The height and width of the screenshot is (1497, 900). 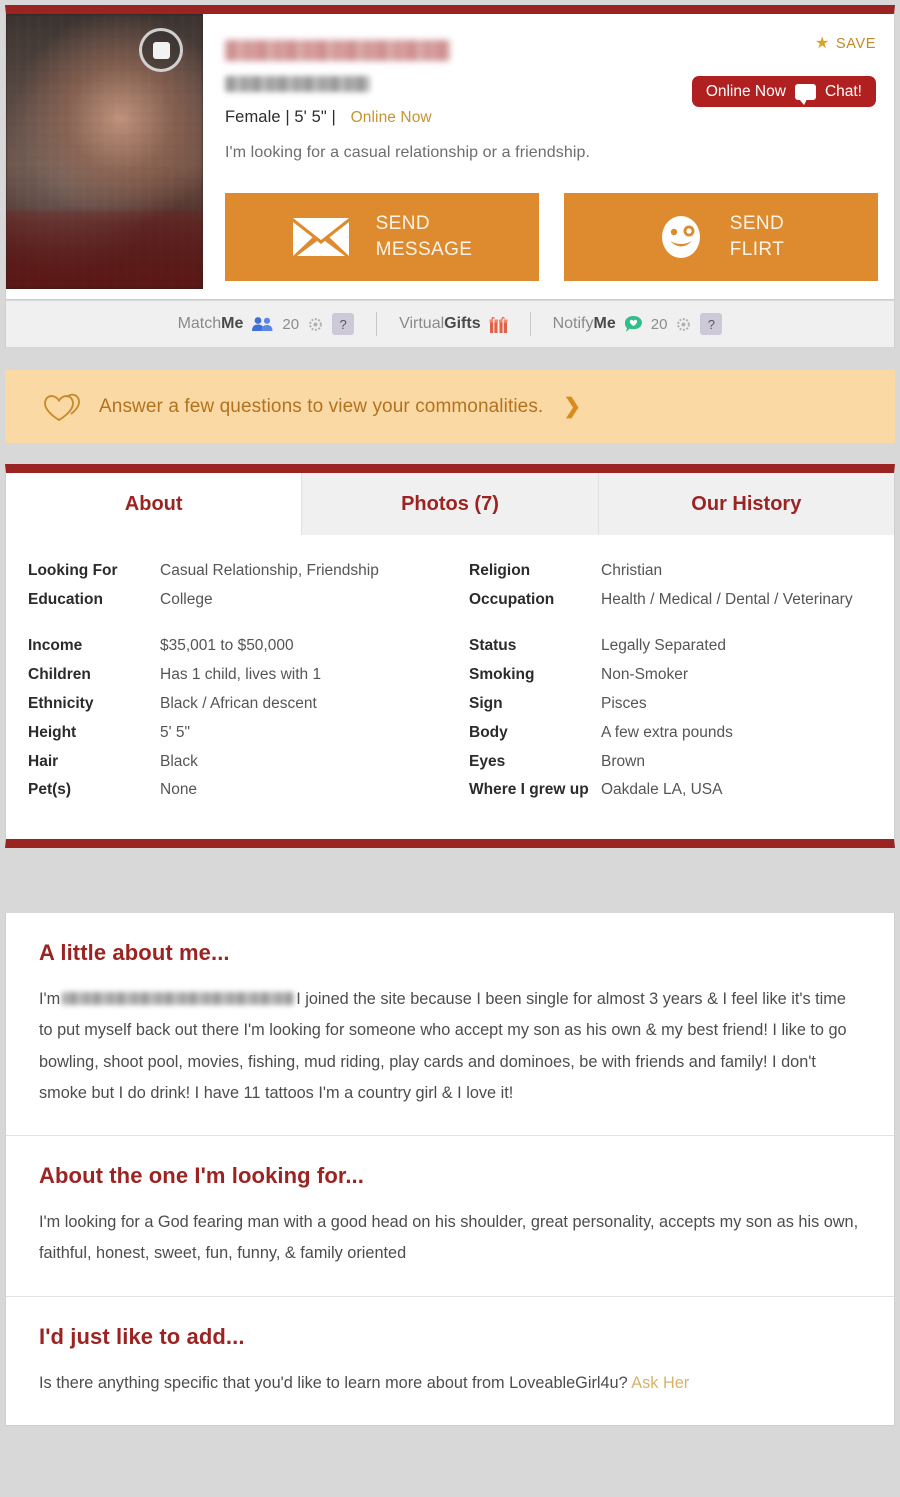 I want to click on detail-key: Height, so click(x=52, y=732).